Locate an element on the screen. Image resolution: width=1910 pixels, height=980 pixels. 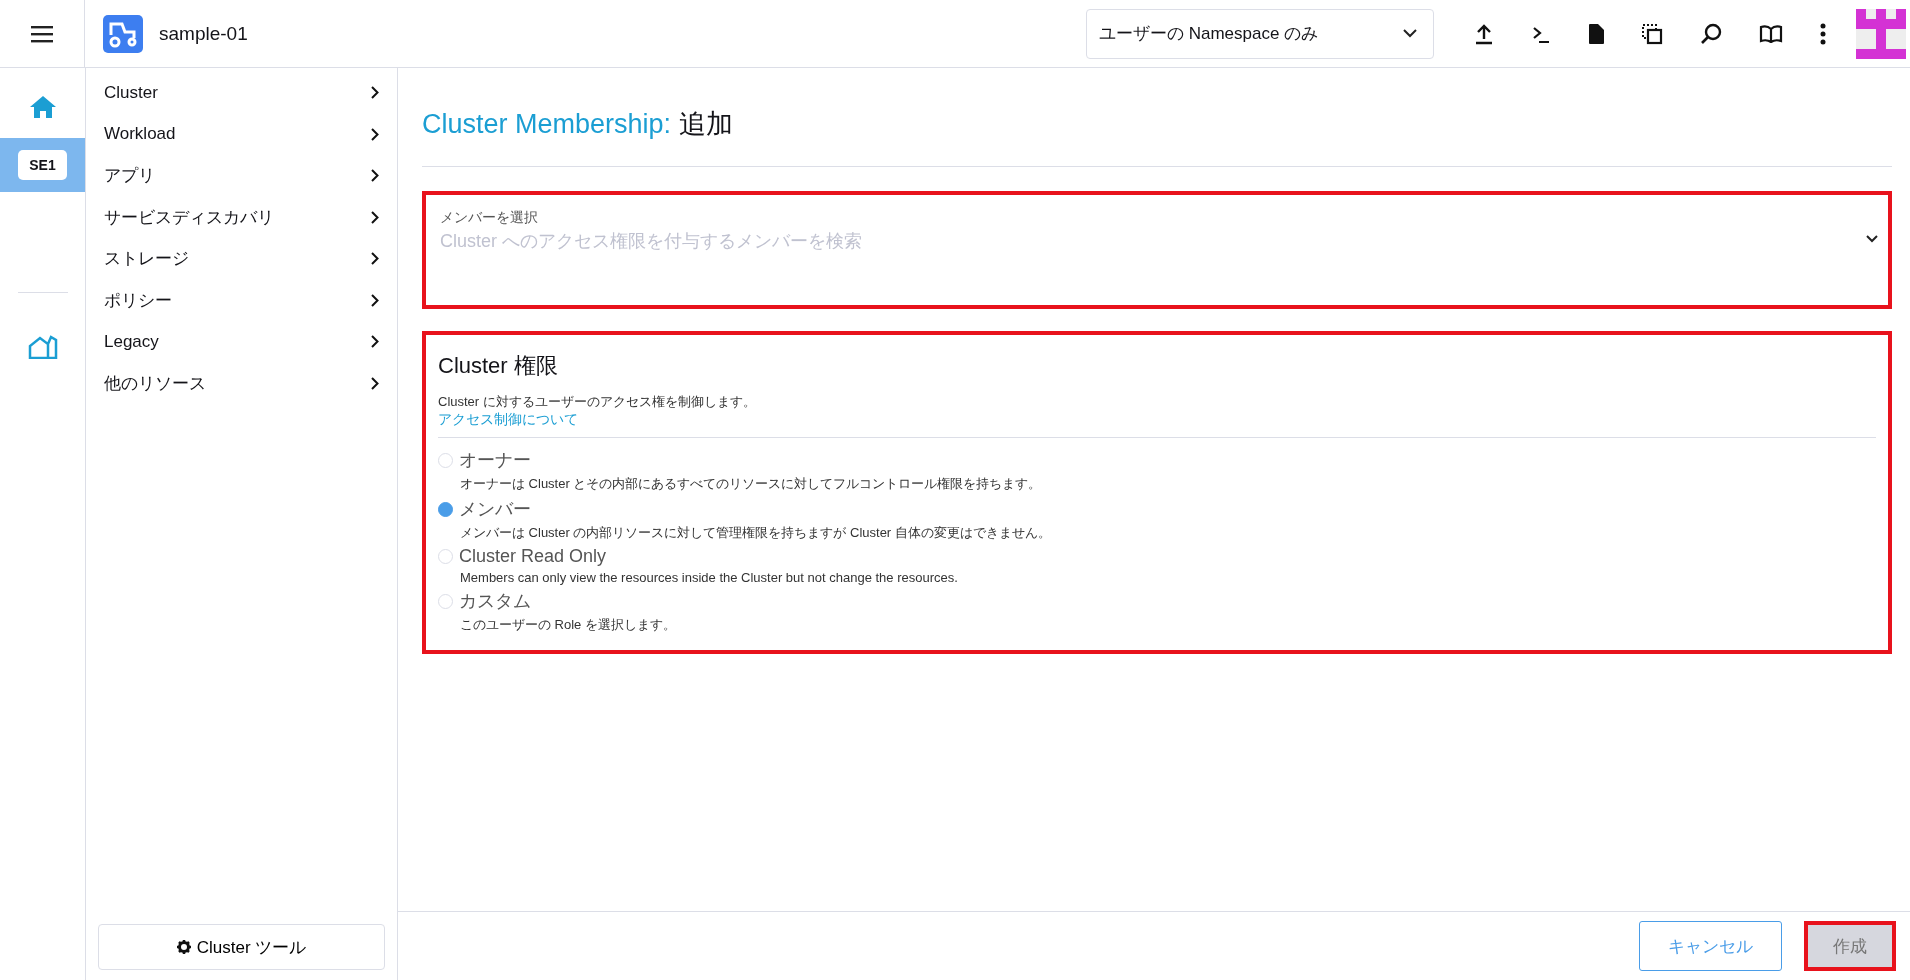
nav-item: ストレージ is located at coordinates (241, 259).